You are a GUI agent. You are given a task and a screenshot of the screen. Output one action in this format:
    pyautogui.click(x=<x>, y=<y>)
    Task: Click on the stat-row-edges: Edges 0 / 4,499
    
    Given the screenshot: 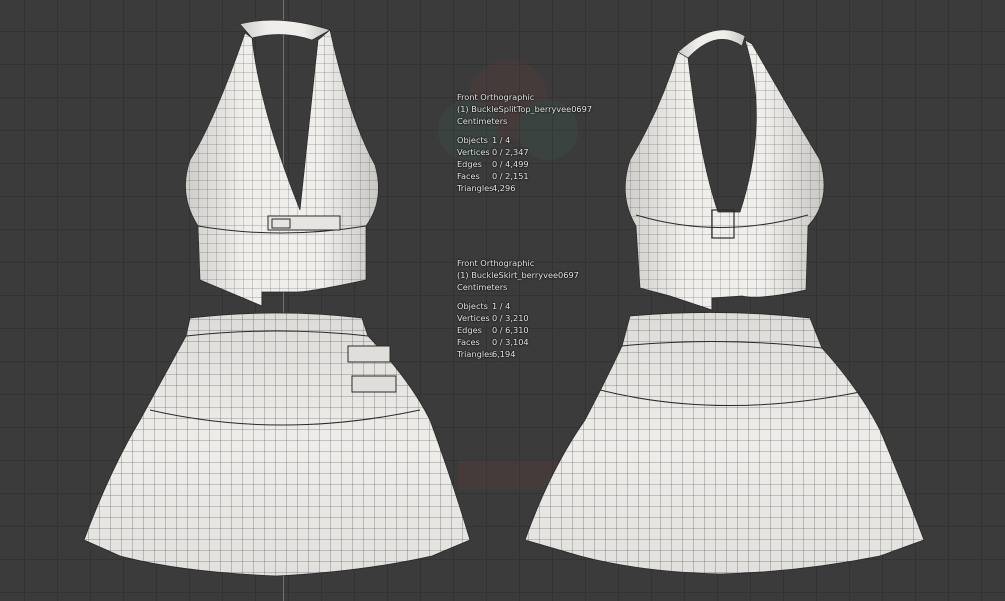 What is the action you would take?
    pyautogui.click(x=493, y=164)
    